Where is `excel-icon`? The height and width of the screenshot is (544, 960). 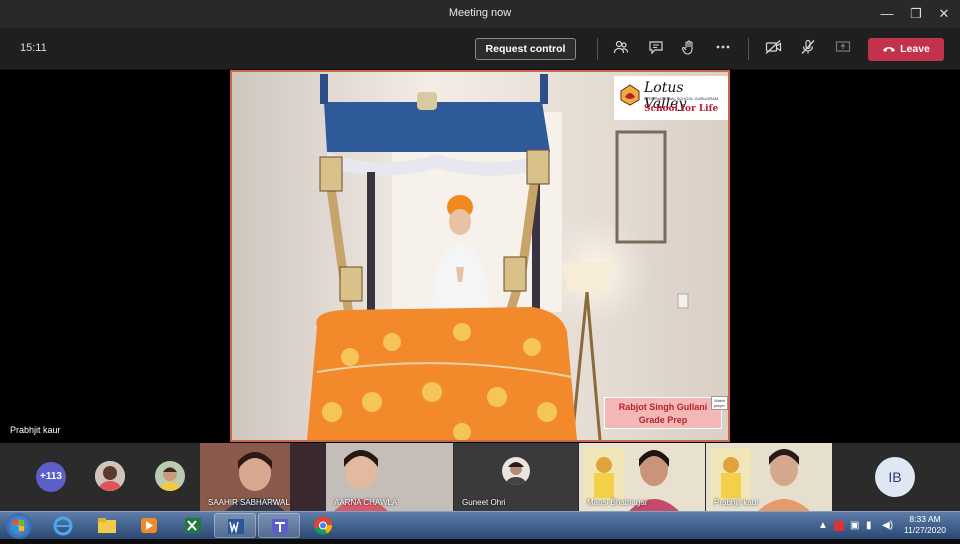 excel-icon is located at coordinates (193, 525).